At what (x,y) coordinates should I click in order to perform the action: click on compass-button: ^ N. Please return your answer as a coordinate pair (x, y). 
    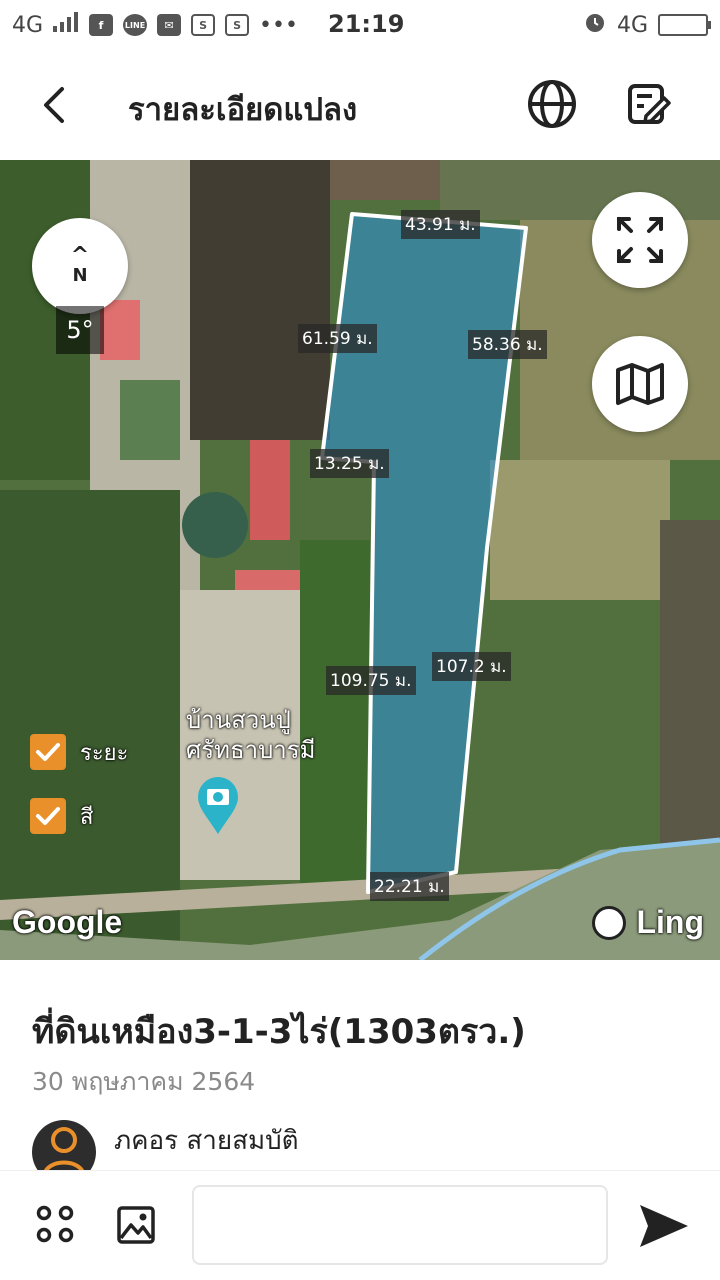
    Looking at the image, I should click on (80, 266).